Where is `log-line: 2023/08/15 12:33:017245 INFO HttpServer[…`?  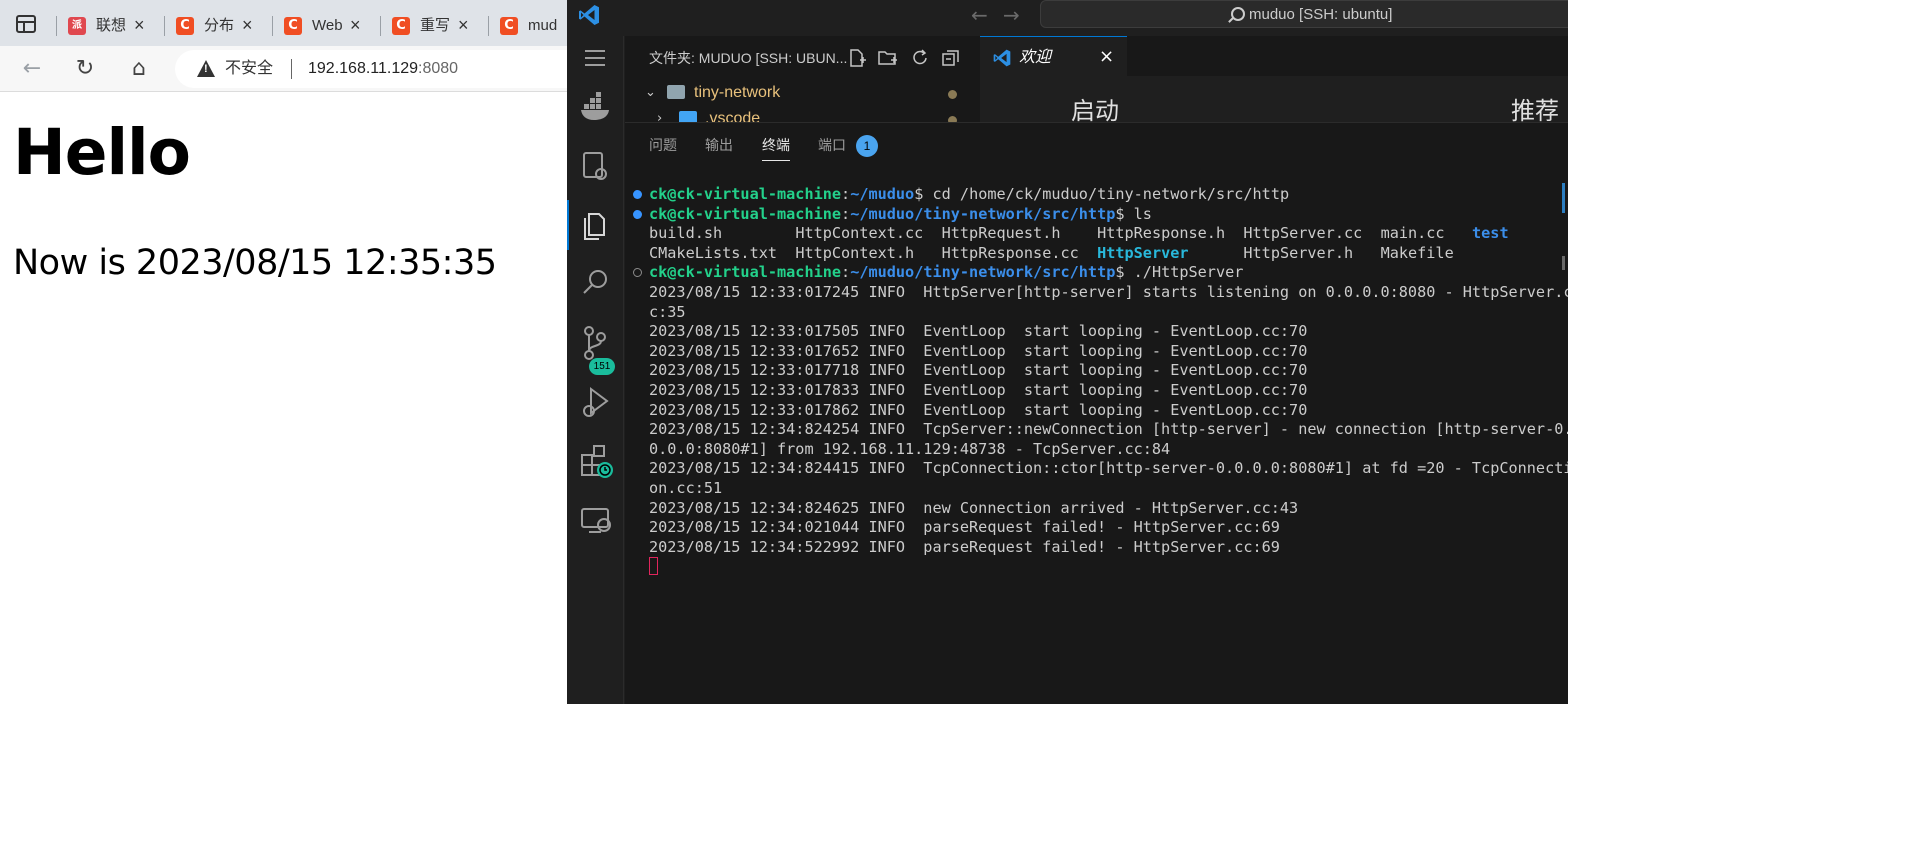
log-line: 2023/08/15 12:33:017245 INFO HttpServer[… is located at coordinates (1108, 291).